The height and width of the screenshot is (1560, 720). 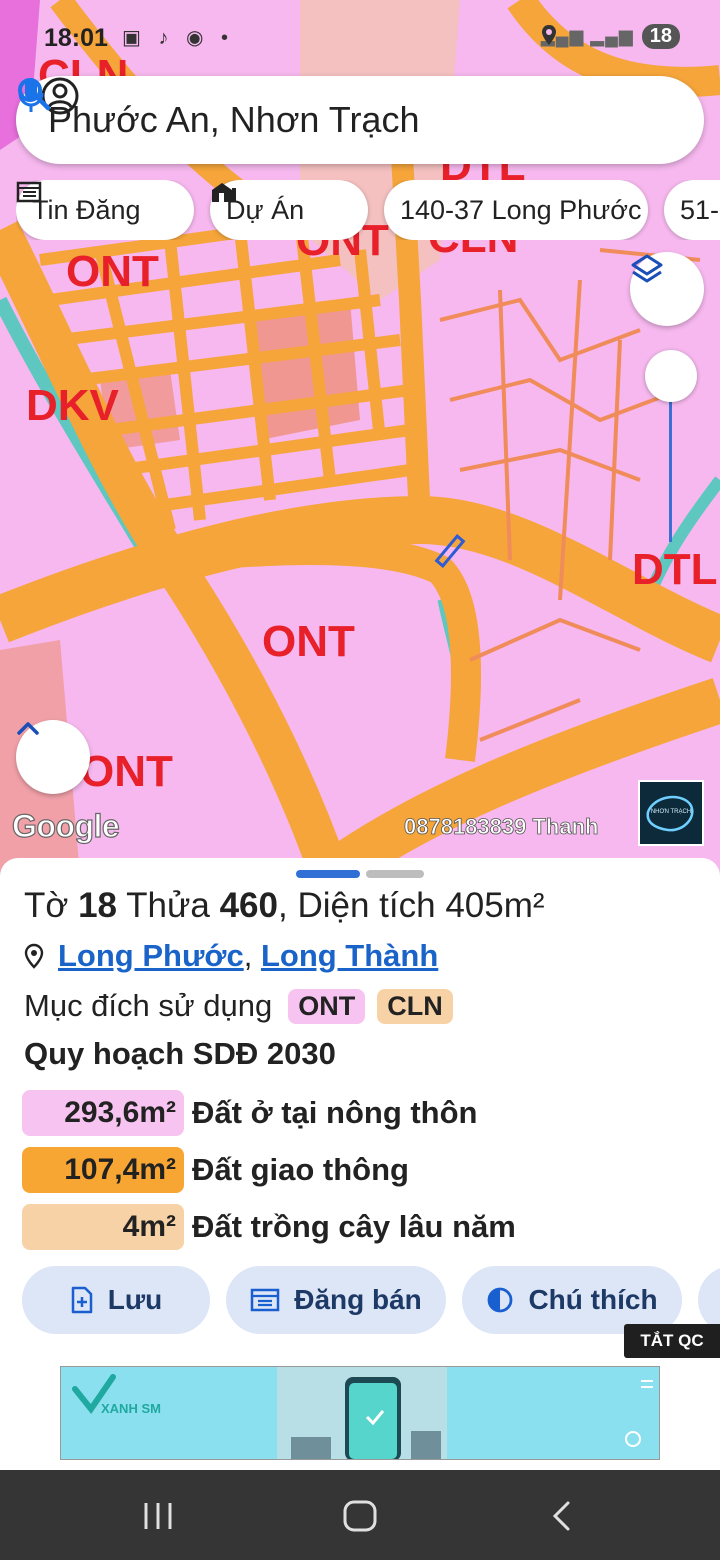 What do you see at coordinates (366, 905) in the screenshot?
I see `area-label: Diện tích` at bounding box center [366, 905].